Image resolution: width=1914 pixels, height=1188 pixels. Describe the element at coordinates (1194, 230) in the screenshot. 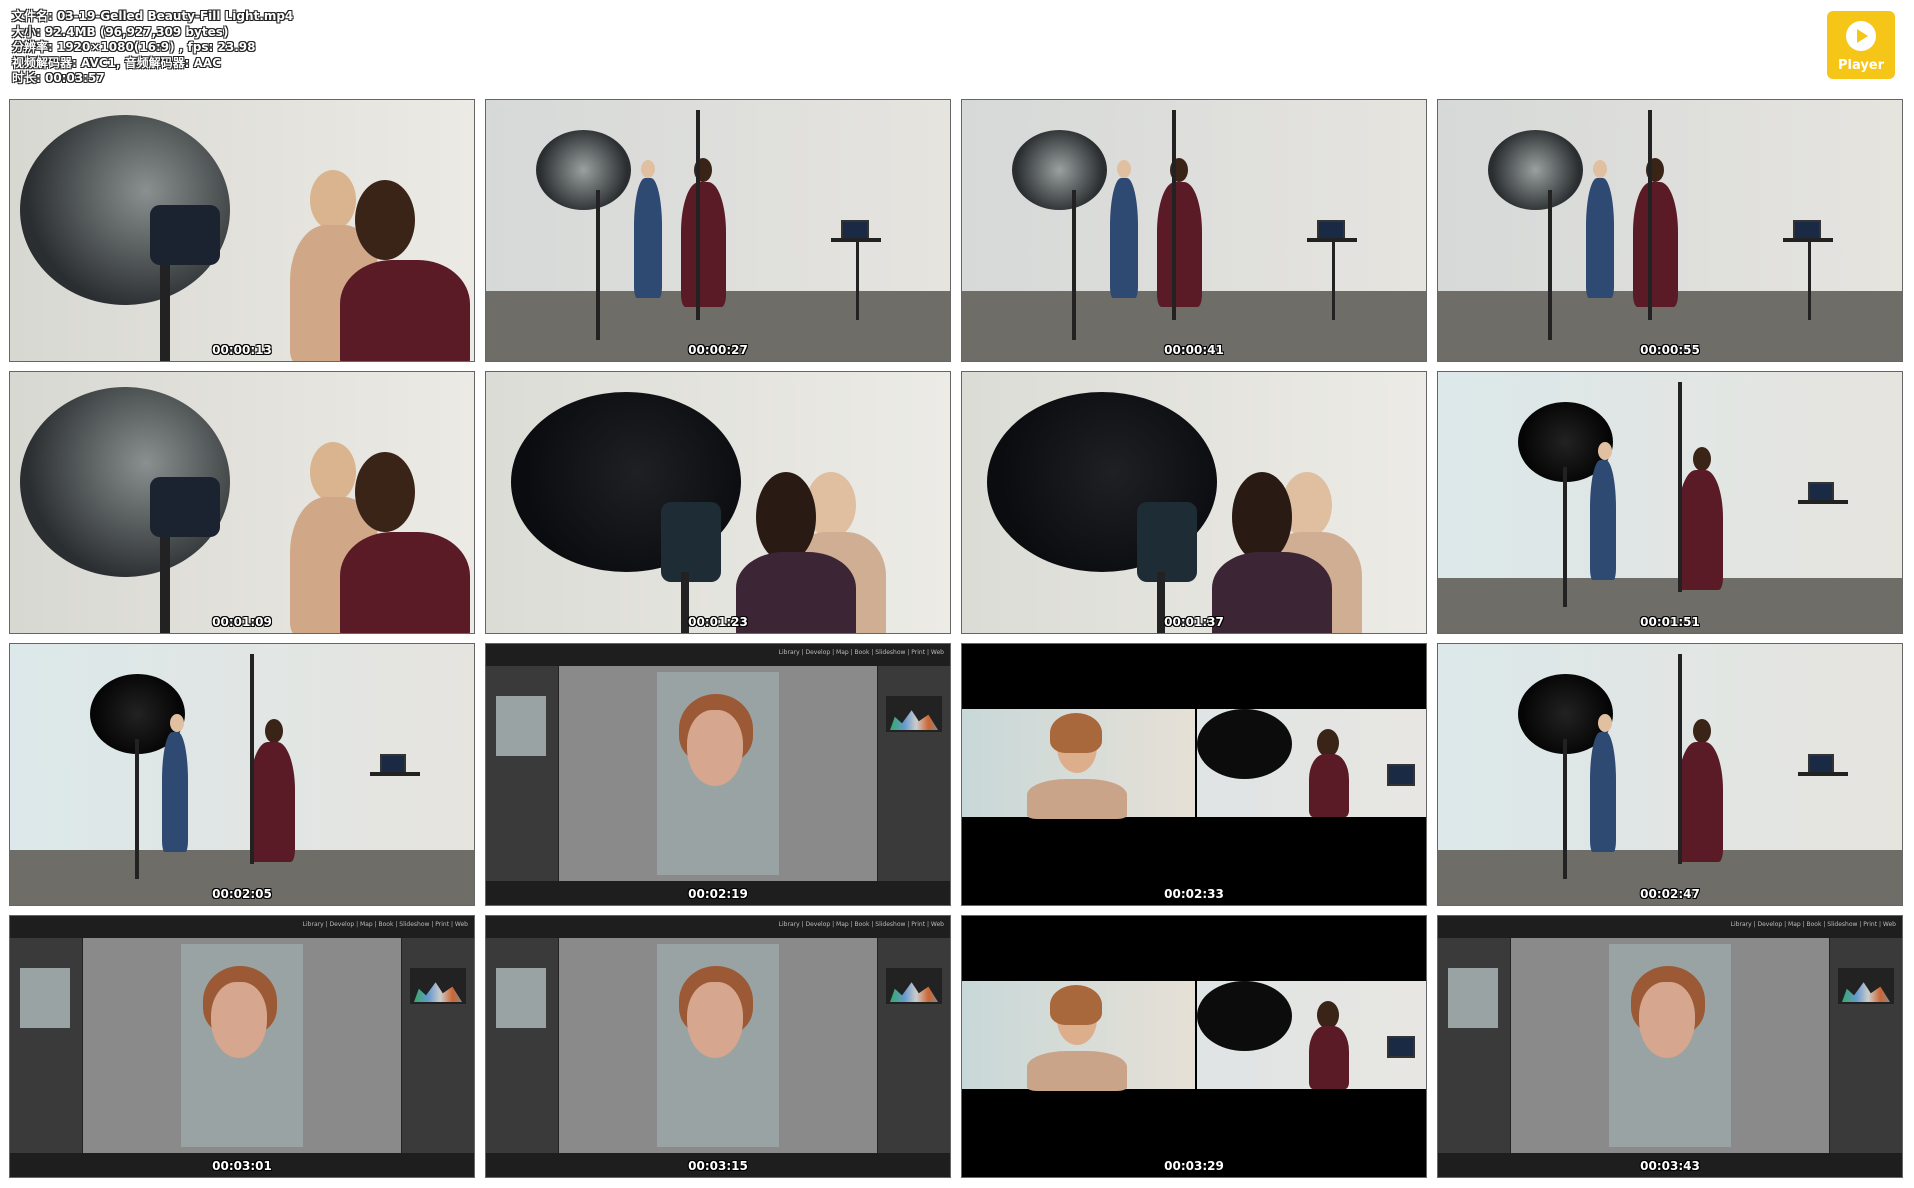

I see `video-thumbnail: 00:00:41` at that location.